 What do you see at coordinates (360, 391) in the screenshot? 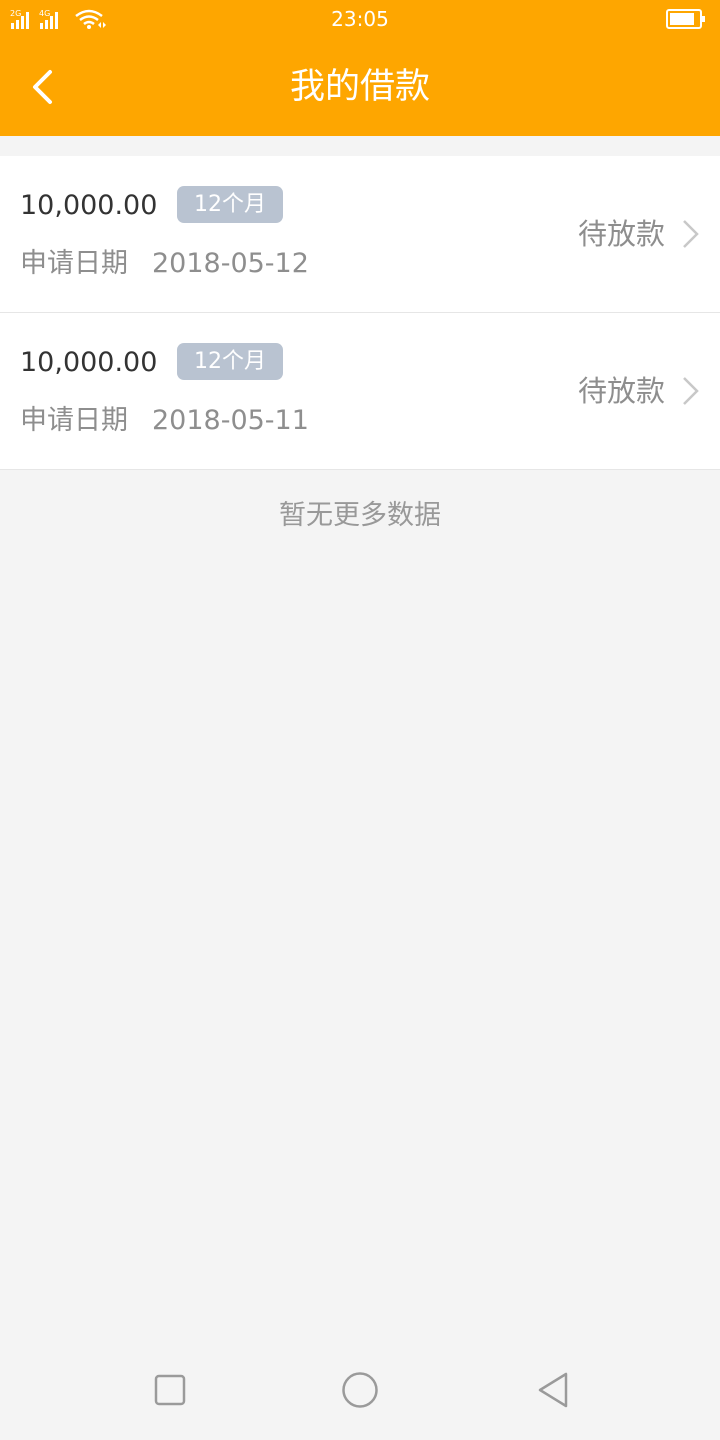
I see `loan-item: 10,000.00 12个月 申请日期 2018-05-11 待放款` at bounding box center [360, 391].